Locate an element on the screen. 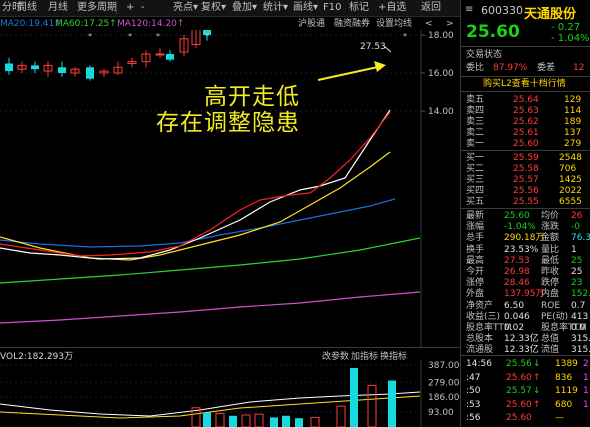 This screenshot has height=427, width=590. annotation-line2: 存在调整隐患 is located at coordinates (228, 123).